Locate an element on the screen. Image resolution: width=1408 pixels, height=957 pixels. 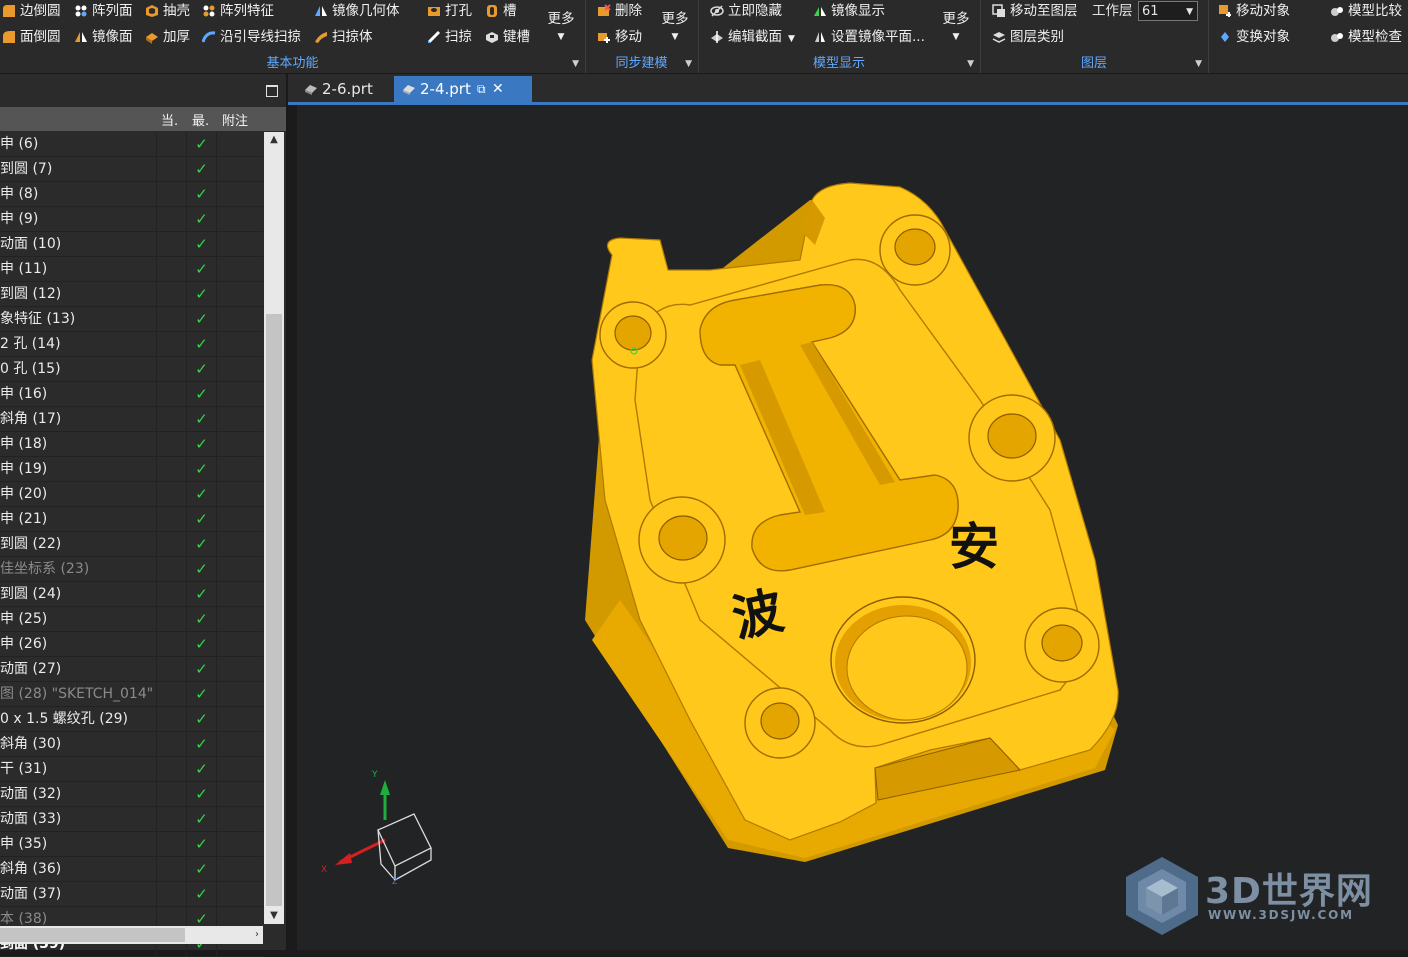
feature-row: 动面 (10) ✓ is located at coordinates (131, 244).